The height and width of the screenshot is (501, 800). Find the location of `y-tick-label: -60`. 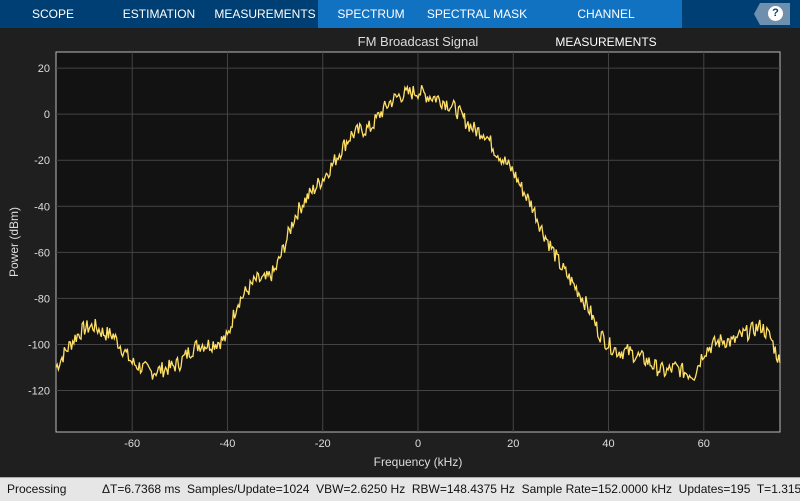

y-tick-label: -60 is located at coordinates (42, 253).